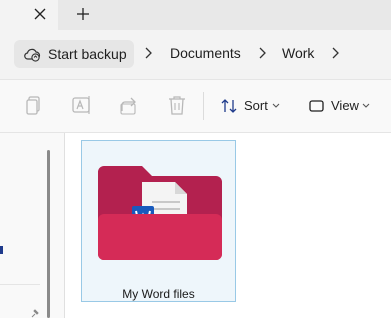  What do you see at coordinates (205, 53) in the screenshot?
I see `breadcrumb-documents: Documents` at bounding box center [205, 53].